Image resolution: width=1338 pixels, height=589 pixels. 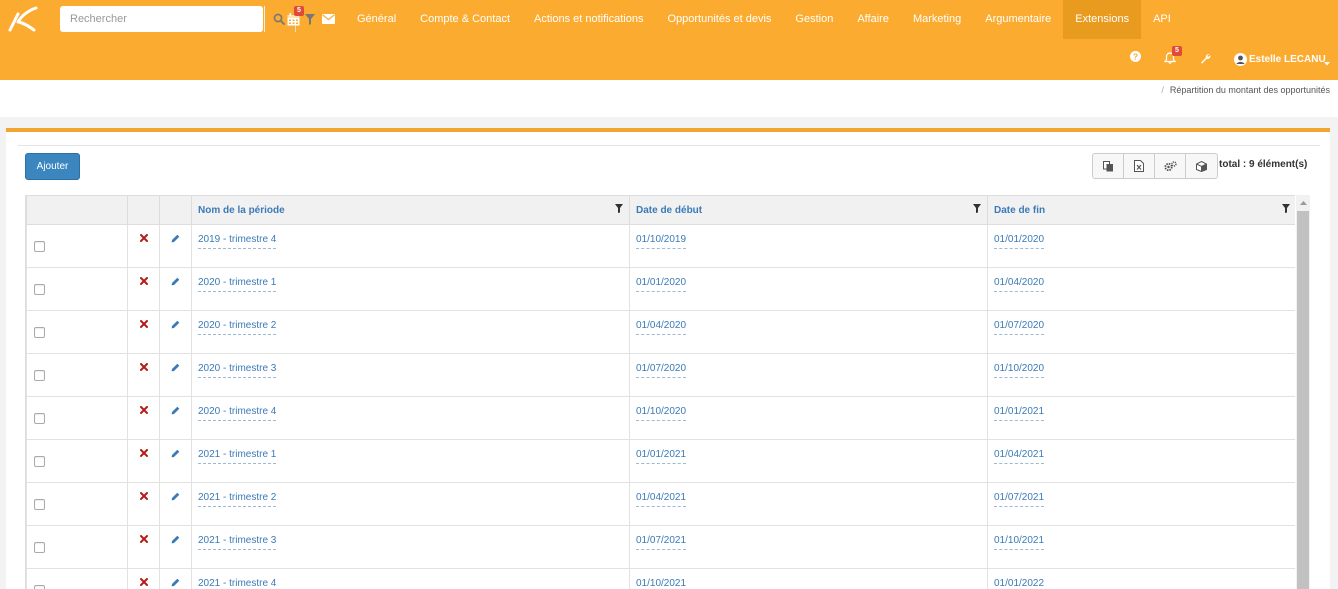 What do you see at coordinates (1177, 51) in the screenshot?
I see `notifications-badge: 5` at bounding box center [1177, 51].